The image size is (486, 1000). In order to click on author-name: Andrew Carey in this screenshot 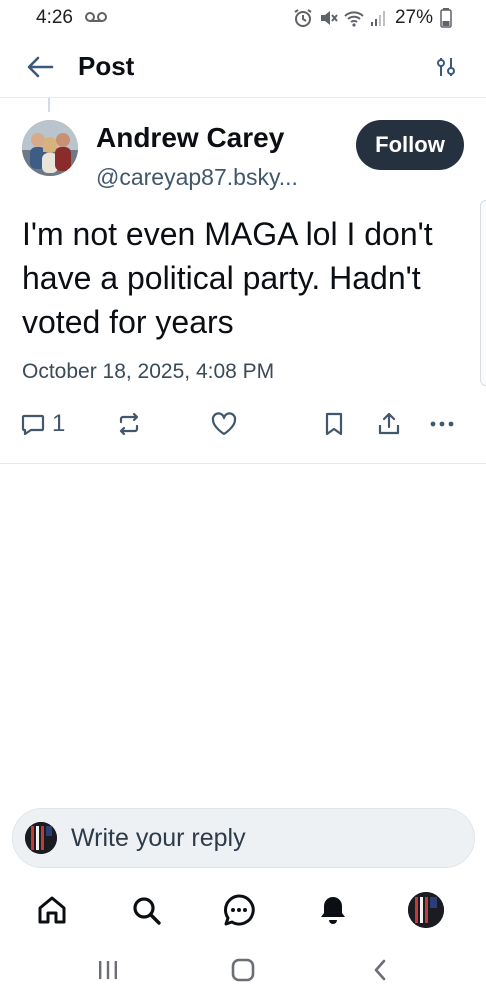, I will do `click(190, 138)`.